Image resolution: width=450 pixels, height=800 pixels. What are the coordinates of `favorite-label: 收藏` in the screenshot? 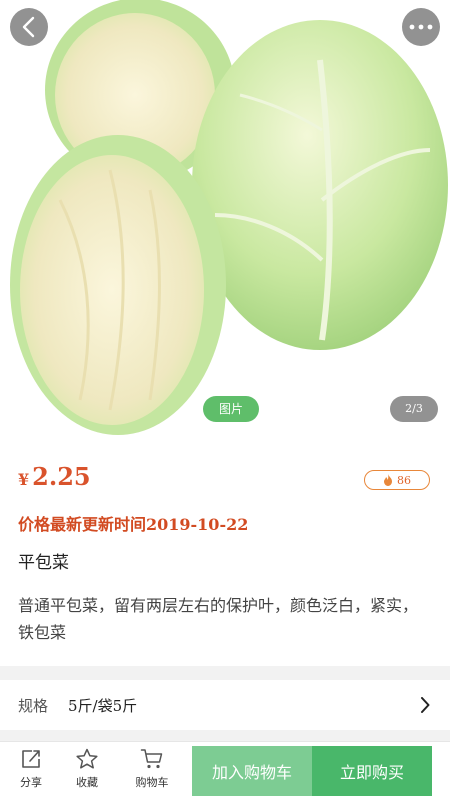 It's located at (87, 782).